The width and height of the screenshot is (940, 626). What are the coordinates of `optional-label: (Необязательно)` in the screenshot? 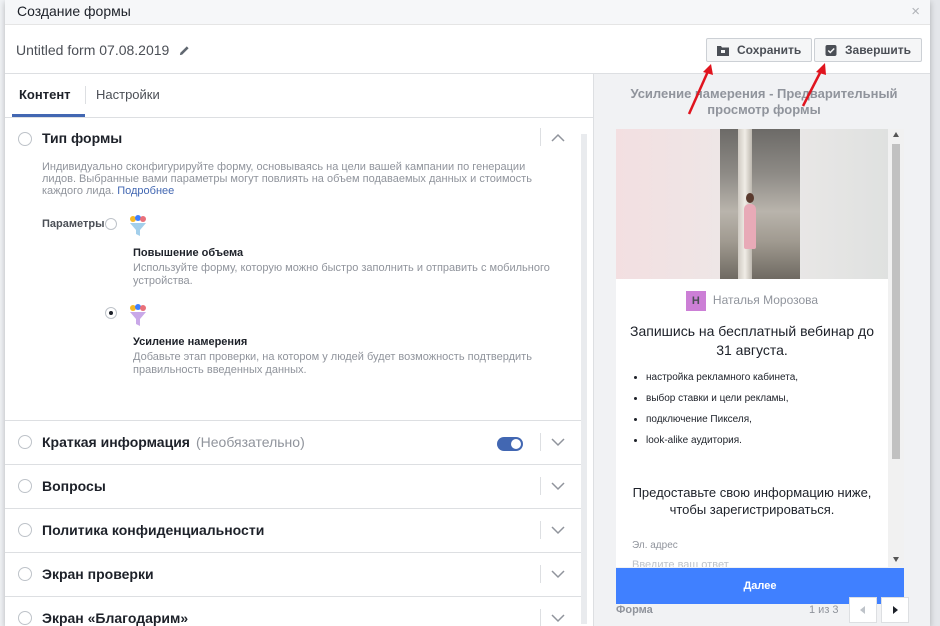 It's located at (250, 442).